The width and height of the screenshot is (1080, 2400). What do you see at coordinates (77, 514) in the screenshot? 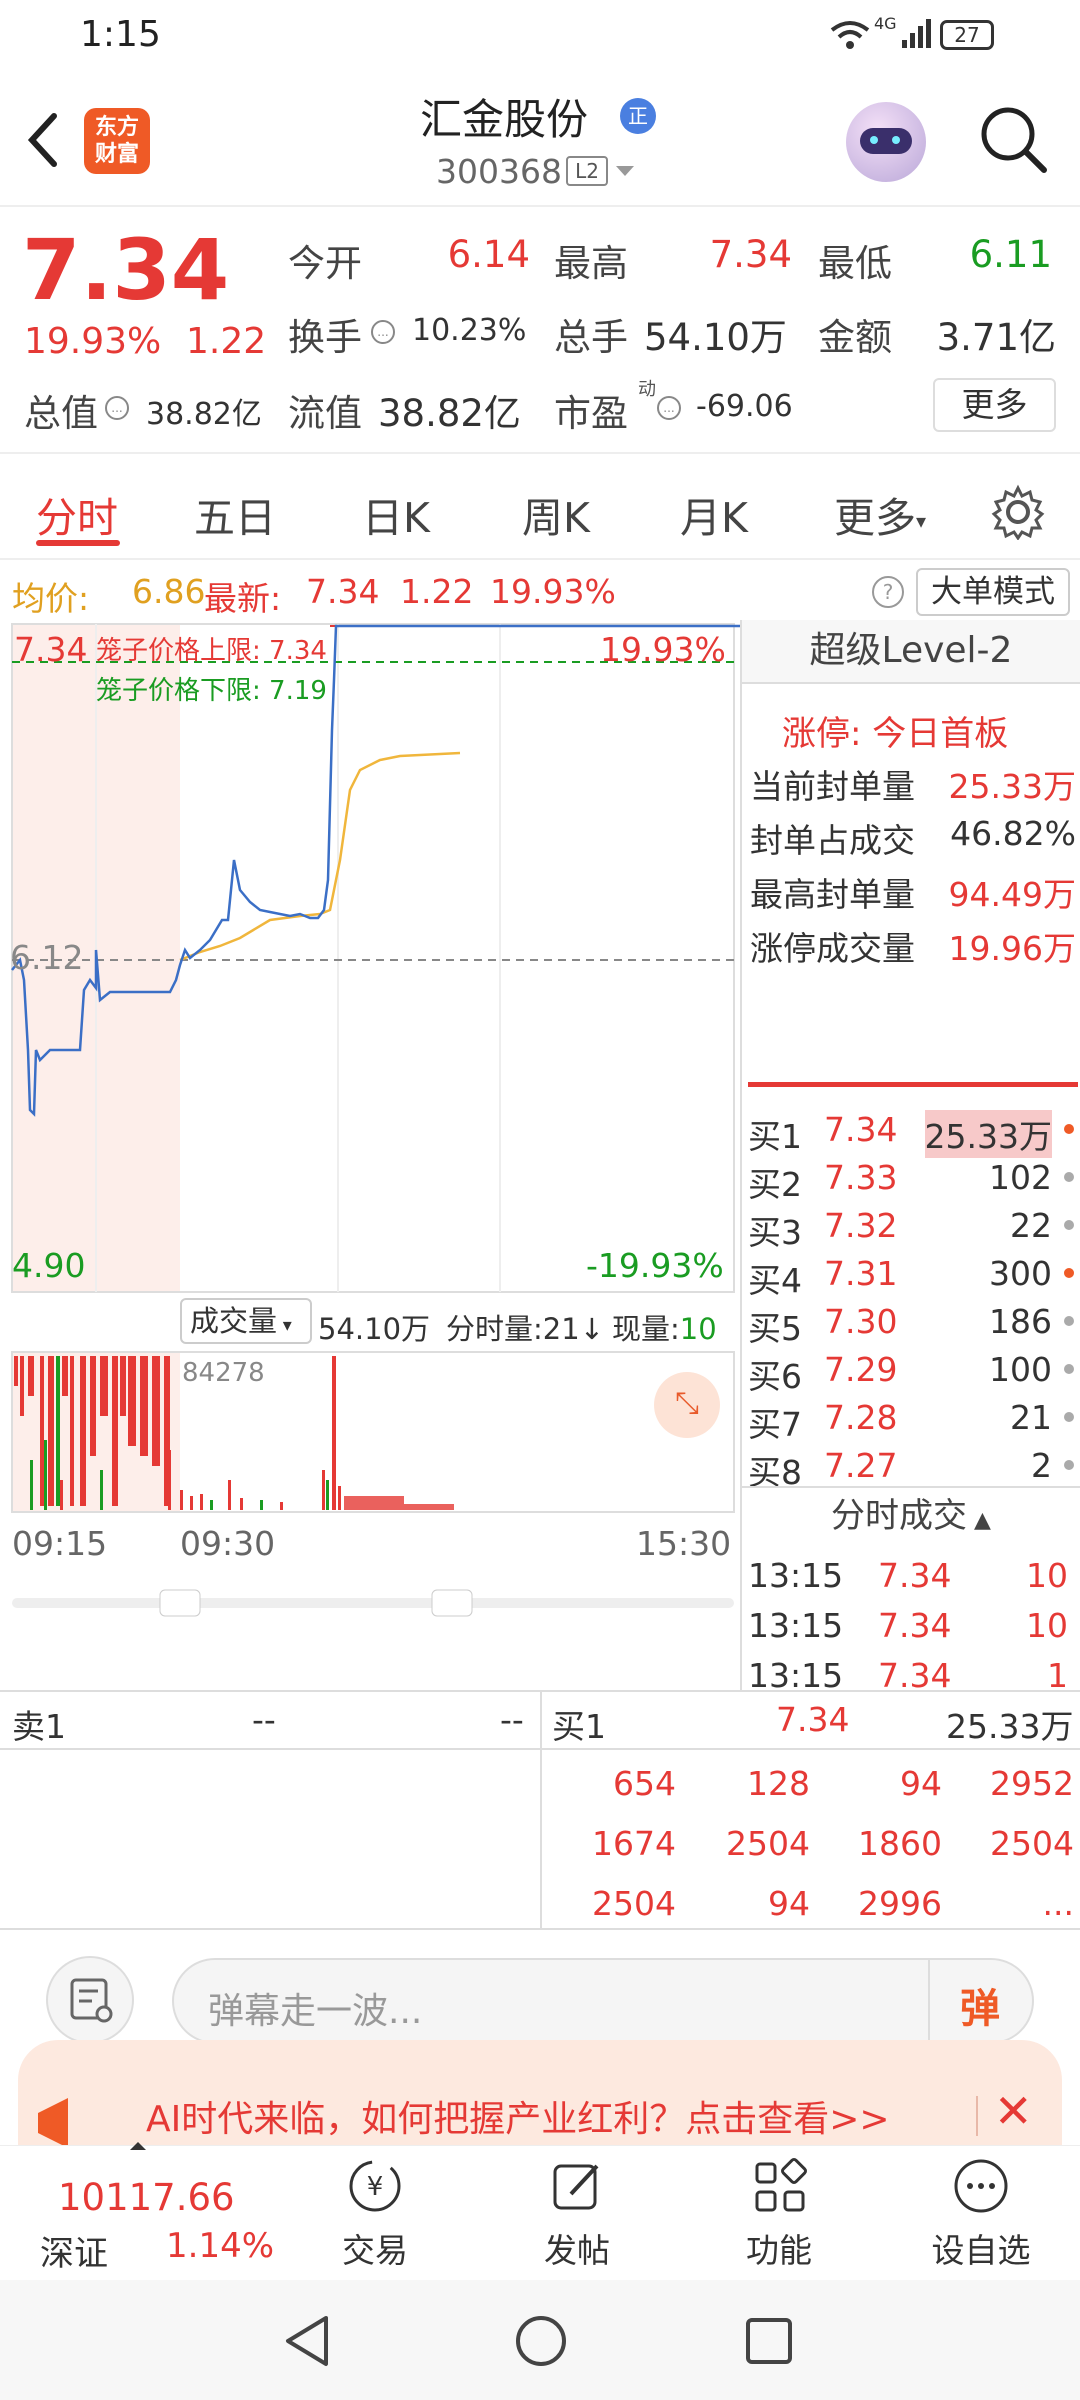
I see `tab-intraday: 分时` at bounding box center [77, 514].